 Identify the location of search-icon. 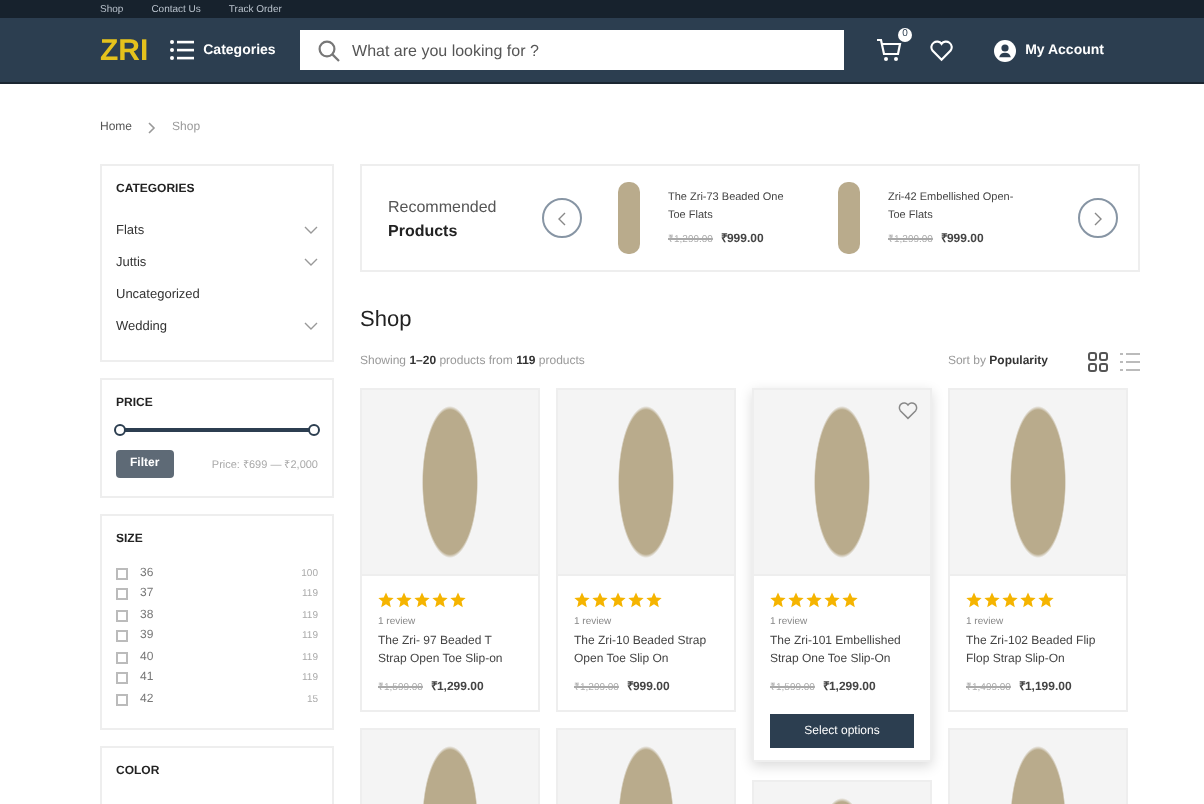
(329, 50).